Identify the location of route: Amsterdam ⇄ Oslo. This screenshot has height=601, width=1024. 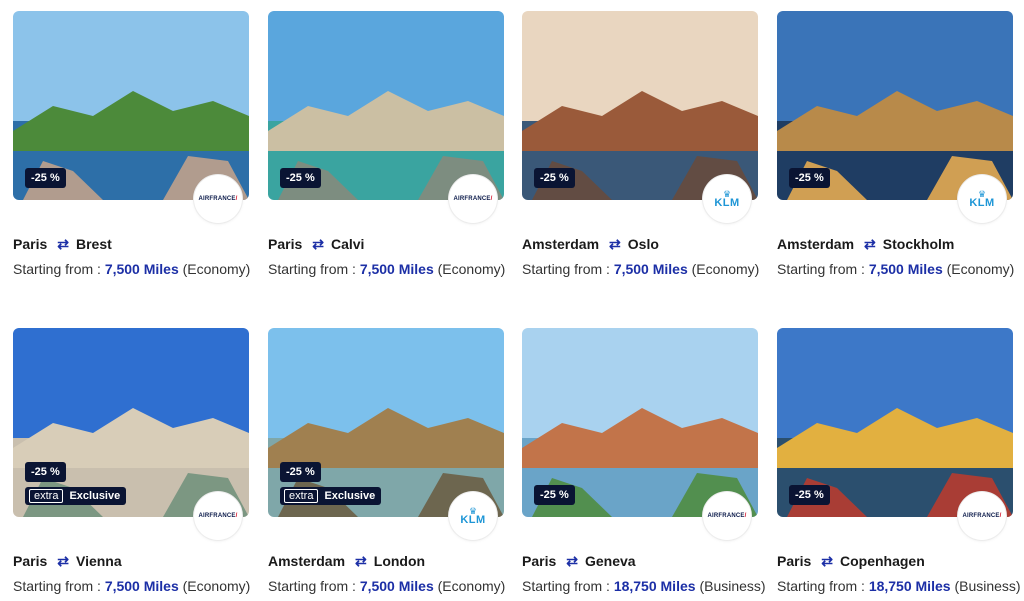
(640, 244).